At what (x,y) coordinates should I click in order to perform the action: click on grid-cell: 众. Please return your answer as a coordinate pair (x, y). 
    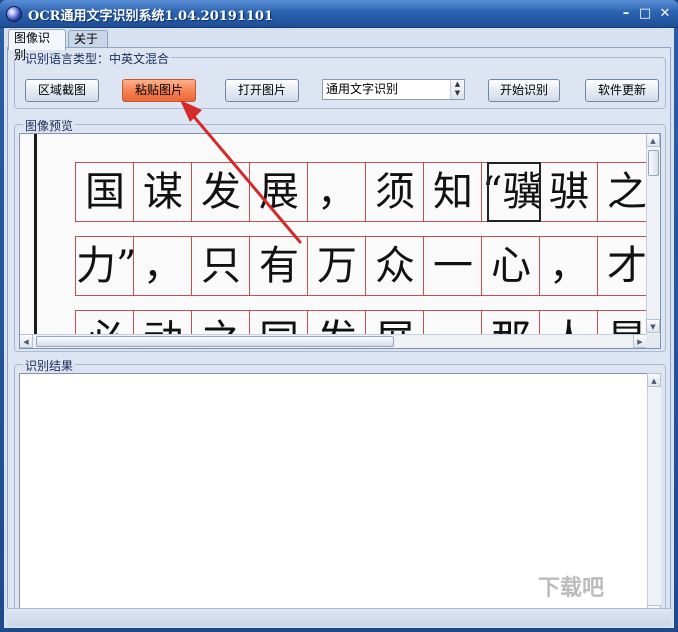
    Looking at the image, I should click on (394, 266).